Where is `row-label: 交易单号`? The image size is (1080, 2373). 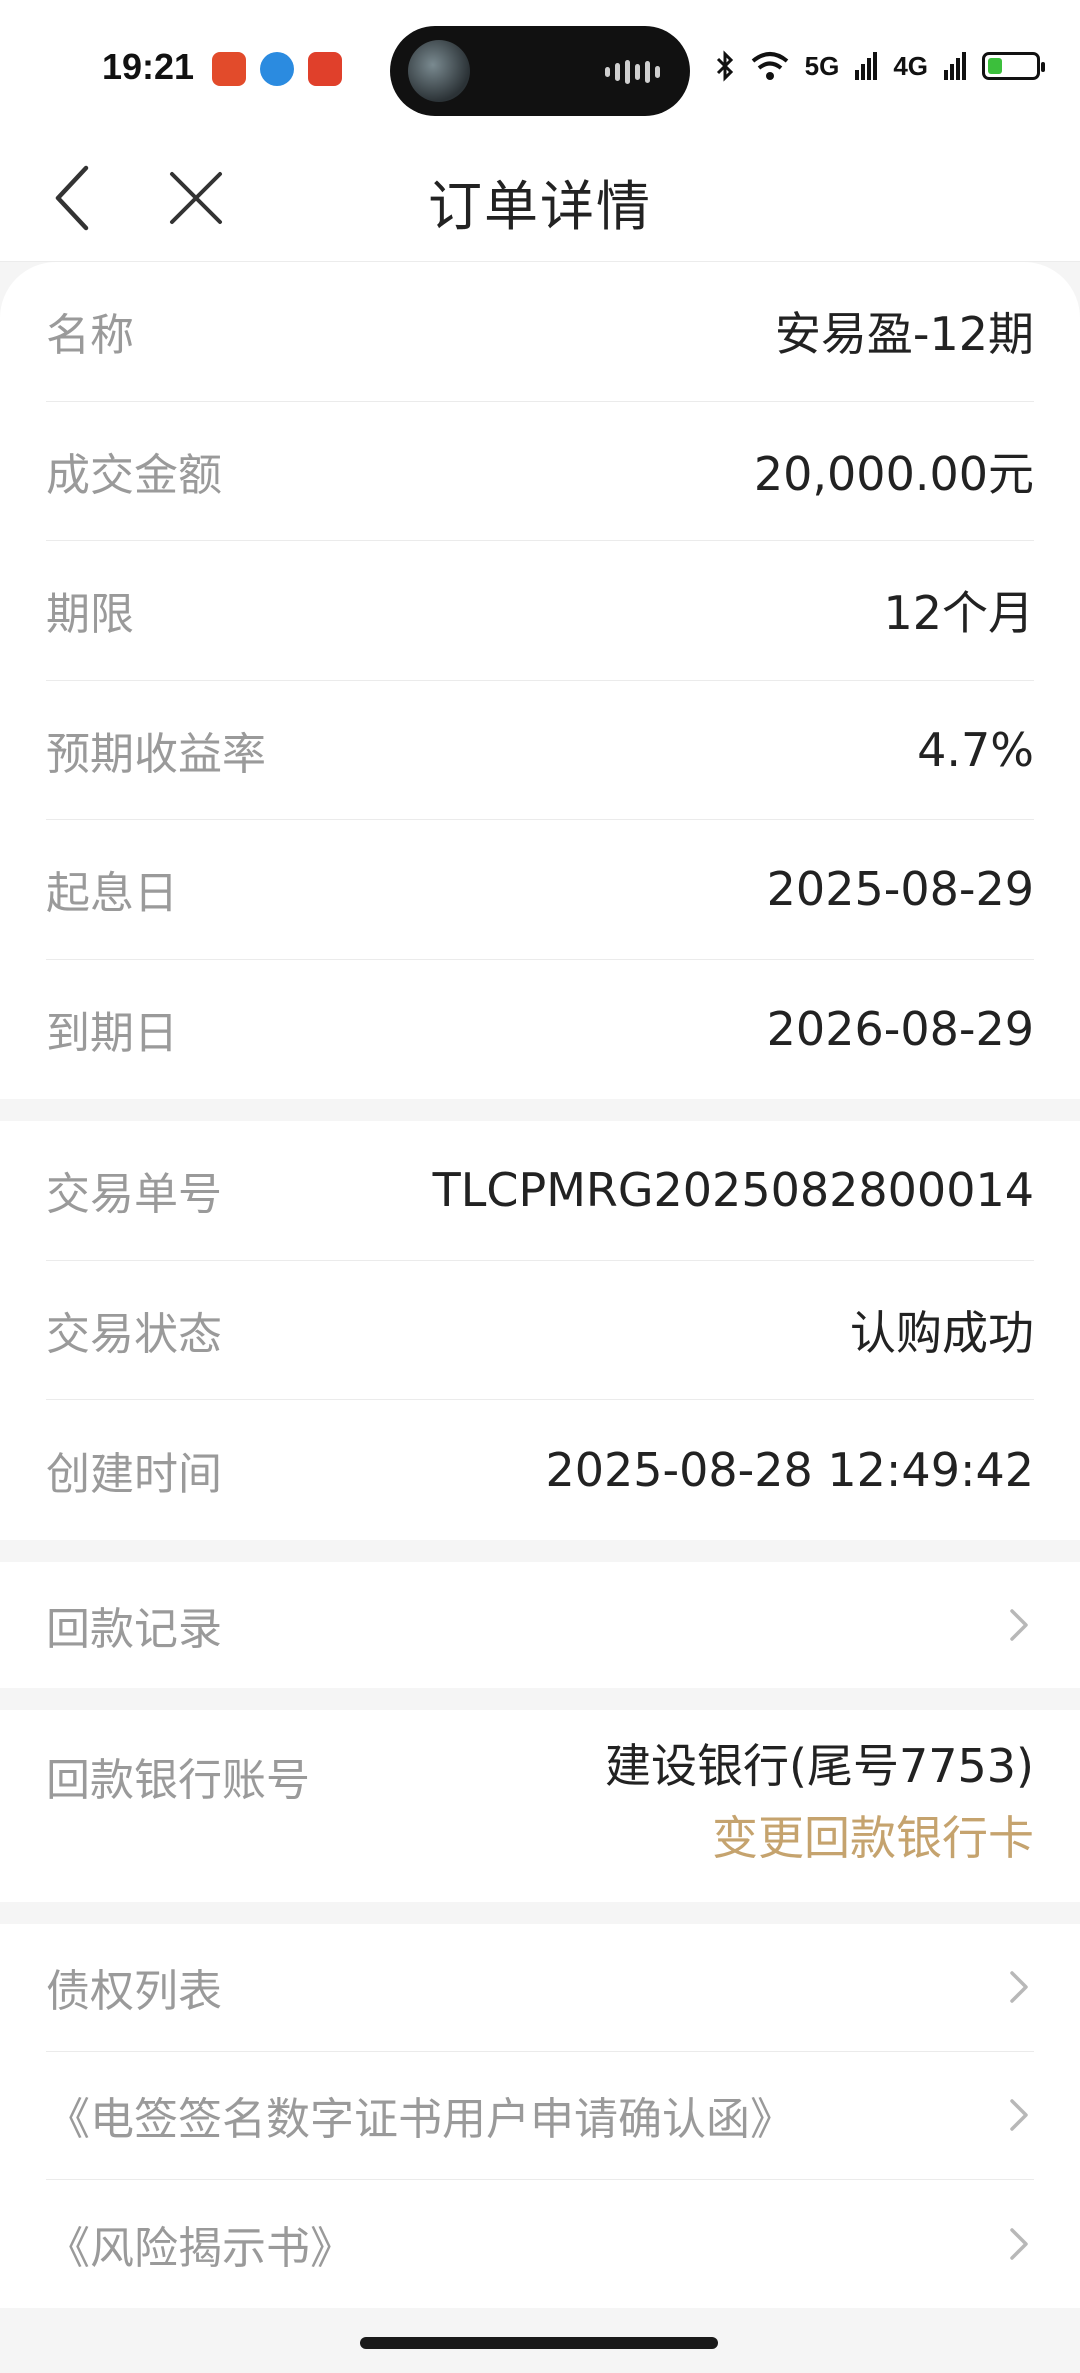 row-label: 交易单号 is located at coordinates (134, 1195).